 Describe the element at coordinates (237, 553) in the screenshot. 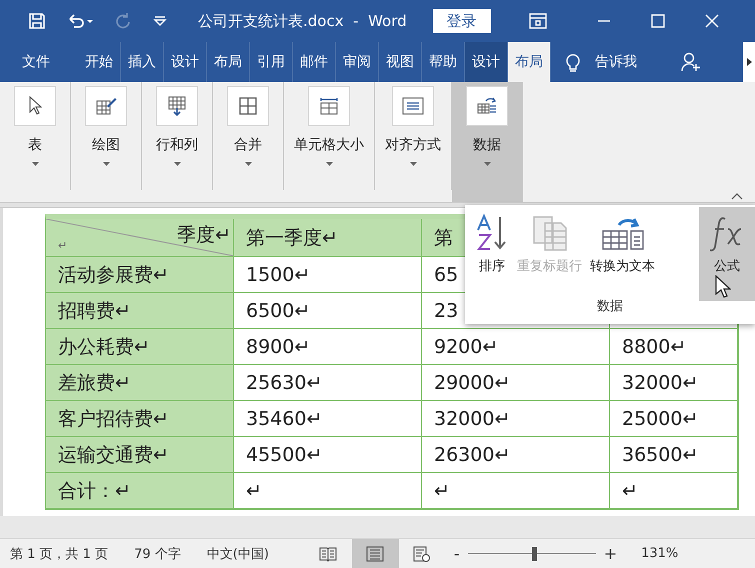

I see `language-status: 中文(中国)` at that location.